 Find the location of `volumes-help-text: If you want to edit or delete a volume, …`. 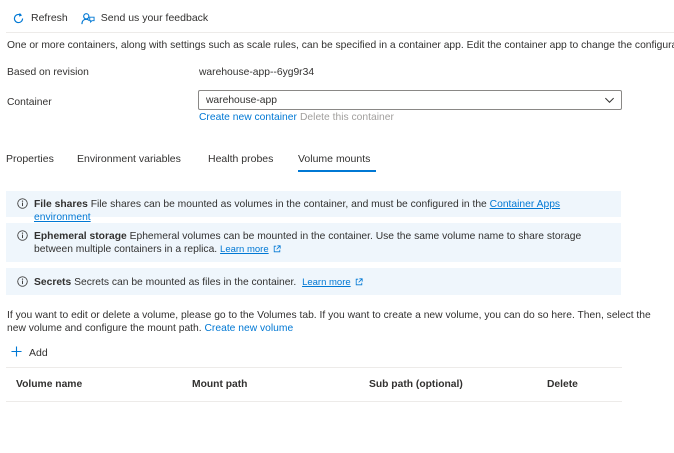

volumes-help-text: If you want to edit or delete a volume, … is located at coordinates (337, 322).